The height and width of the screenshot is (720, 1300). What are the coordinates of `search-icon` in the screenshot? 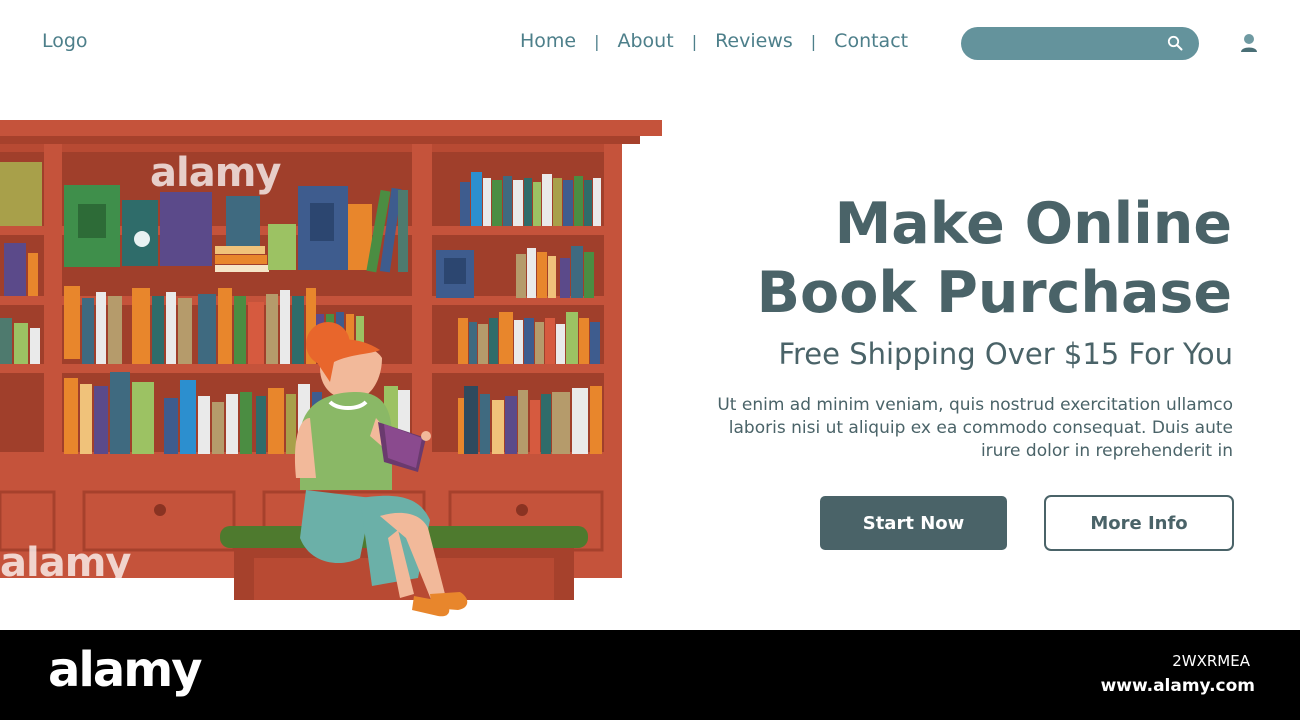 It's located at (1175, 43).